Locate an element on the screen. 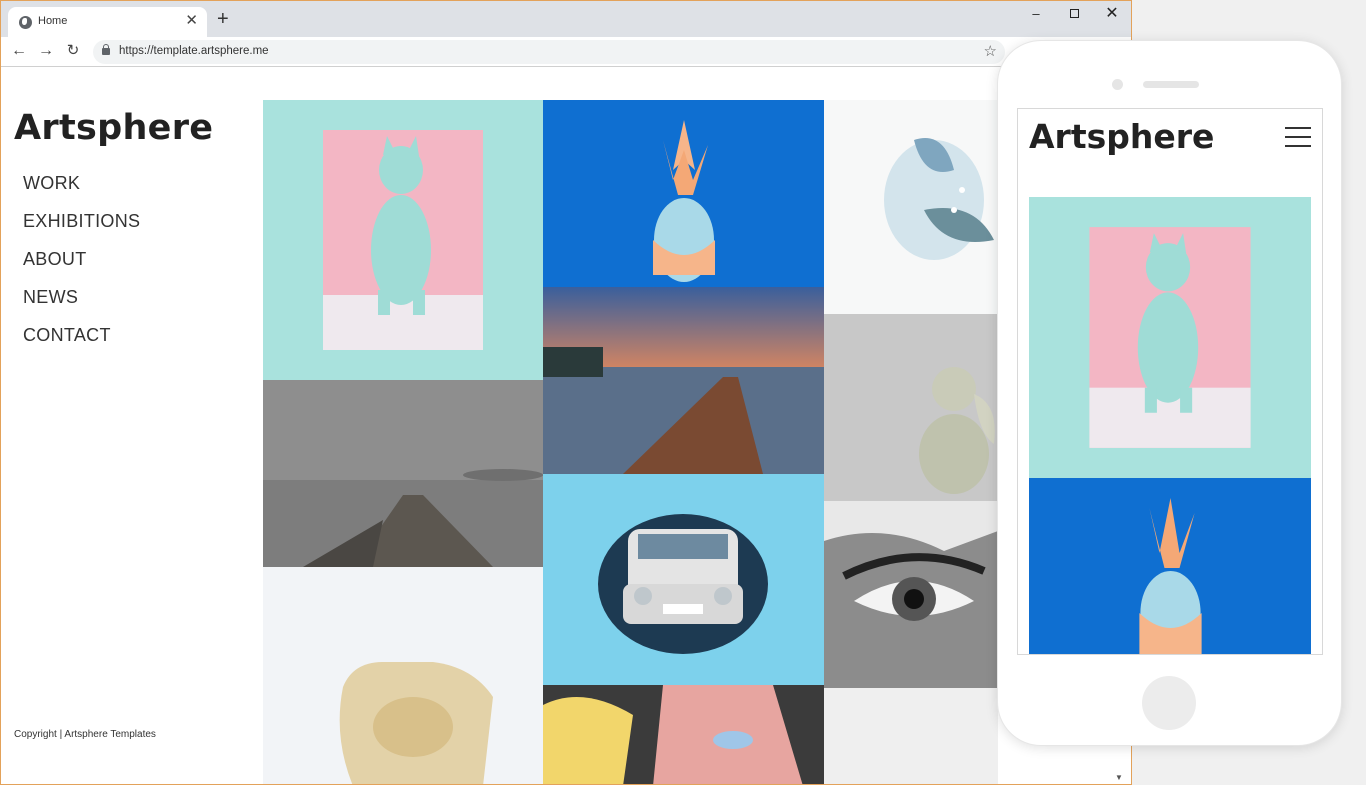 This screenshot has width=1366, height=785. forward-button: → is located at coordinates (46, 51).